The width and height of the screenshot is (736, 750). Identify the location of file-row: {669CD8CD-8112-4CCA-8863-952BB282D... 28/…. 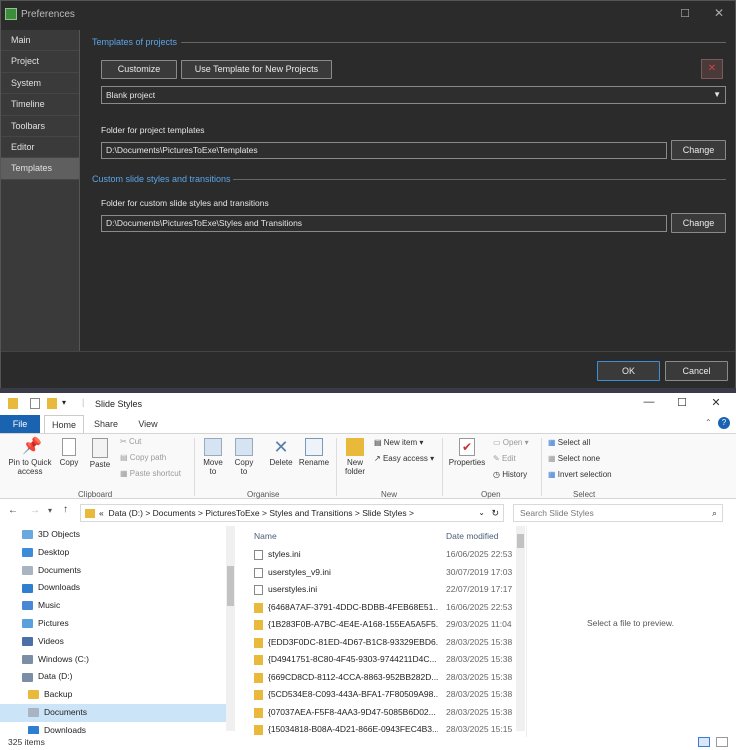
(380, 678).